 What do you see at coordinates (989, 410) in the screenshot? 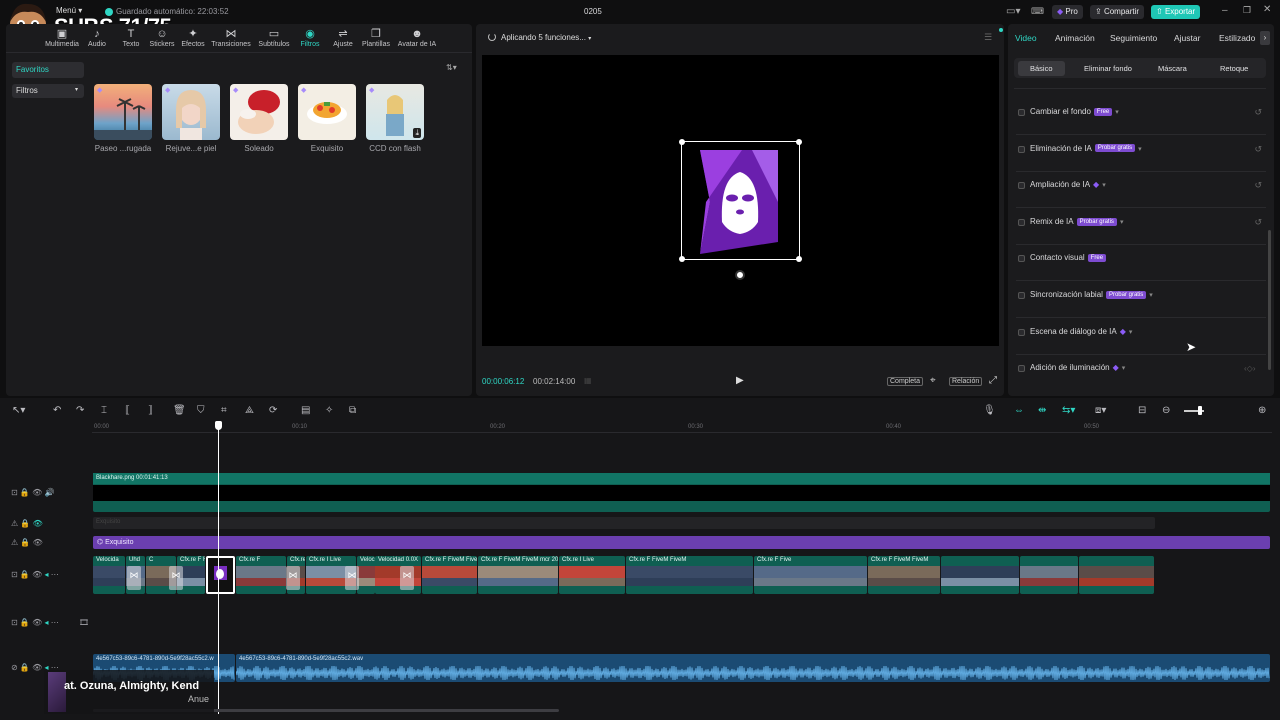
I see `microphone-icon: 🎙` at bounding box center [989, 410].